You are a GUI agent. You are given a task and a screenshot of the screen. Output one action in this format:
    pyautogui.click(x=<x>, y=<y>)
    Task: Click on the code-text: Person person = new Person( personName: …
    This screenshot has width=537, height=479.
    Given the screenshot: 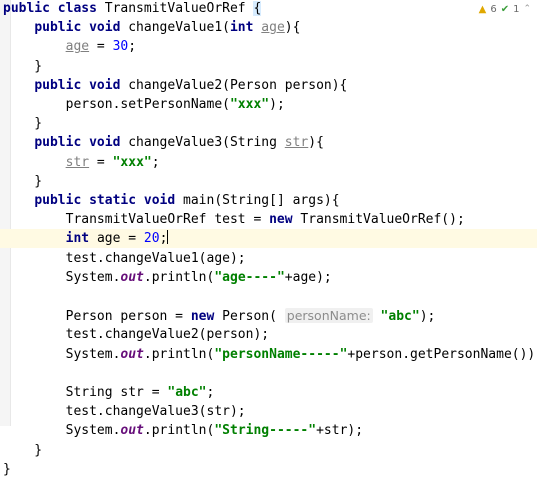 What is the action you would take?
    pyautogui.click(x=219, y=316)
    